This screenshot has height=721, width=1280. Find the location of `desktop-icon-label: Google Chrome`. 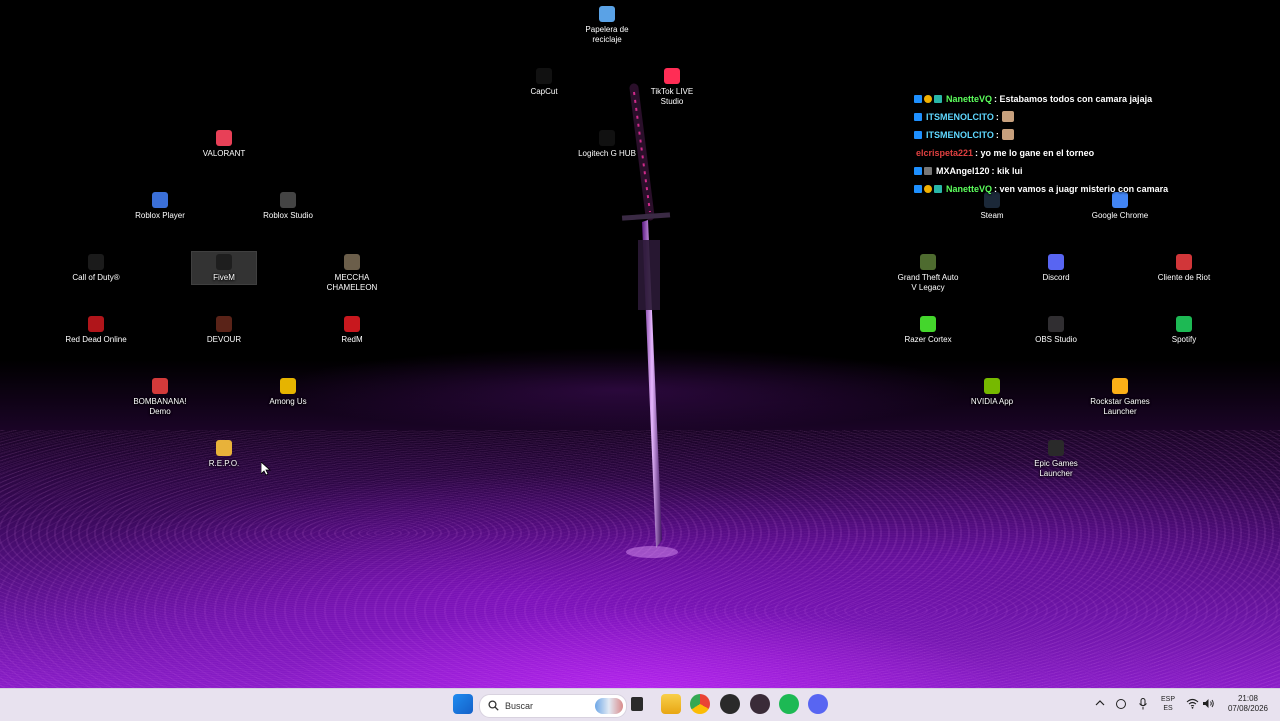

desktop-icon-label: Google Chrome is located at coordinates (1120, 215).